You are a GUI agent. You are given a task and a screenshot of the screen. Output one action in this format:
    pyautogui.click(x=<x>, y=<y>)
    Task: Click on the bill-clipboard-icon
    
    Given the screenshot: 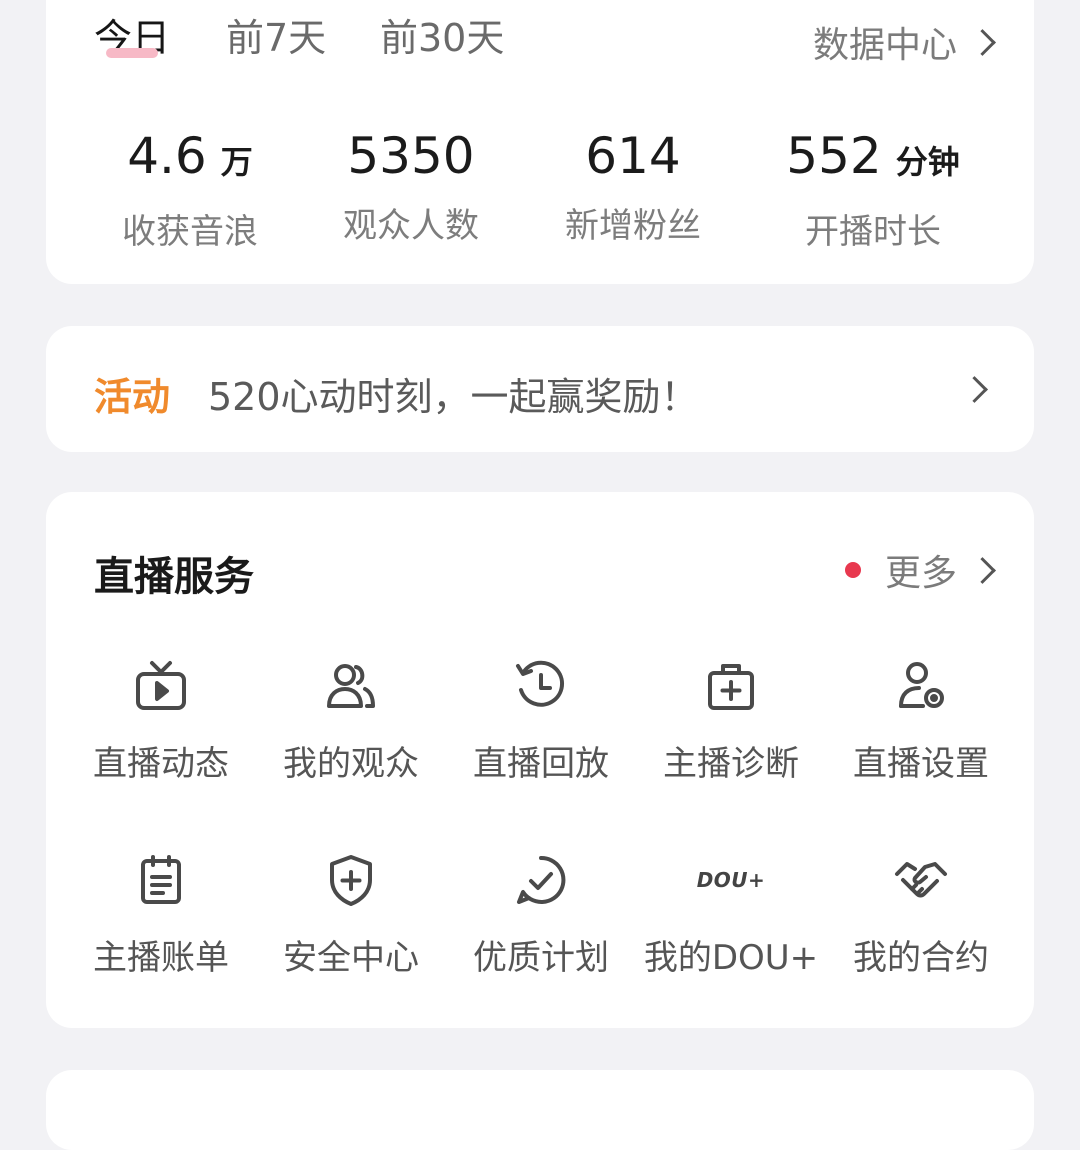 What is the action you would take?
    pyautogui.click(x=161, y=879)
    